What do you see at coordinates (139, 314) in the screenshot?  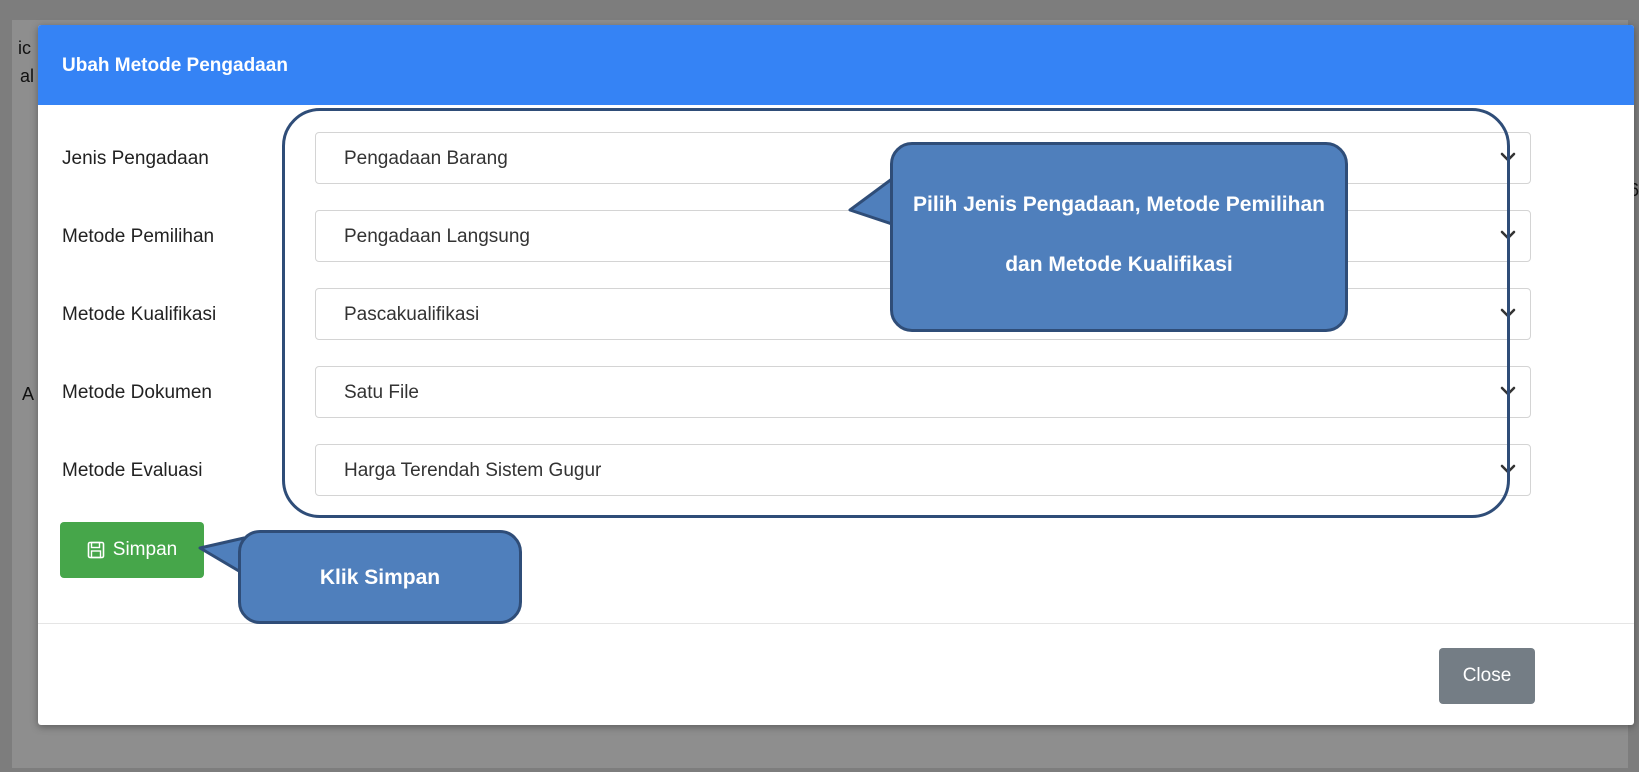 I see `field-label: Metode Kualifikasi` at bounding box center [139, 314].